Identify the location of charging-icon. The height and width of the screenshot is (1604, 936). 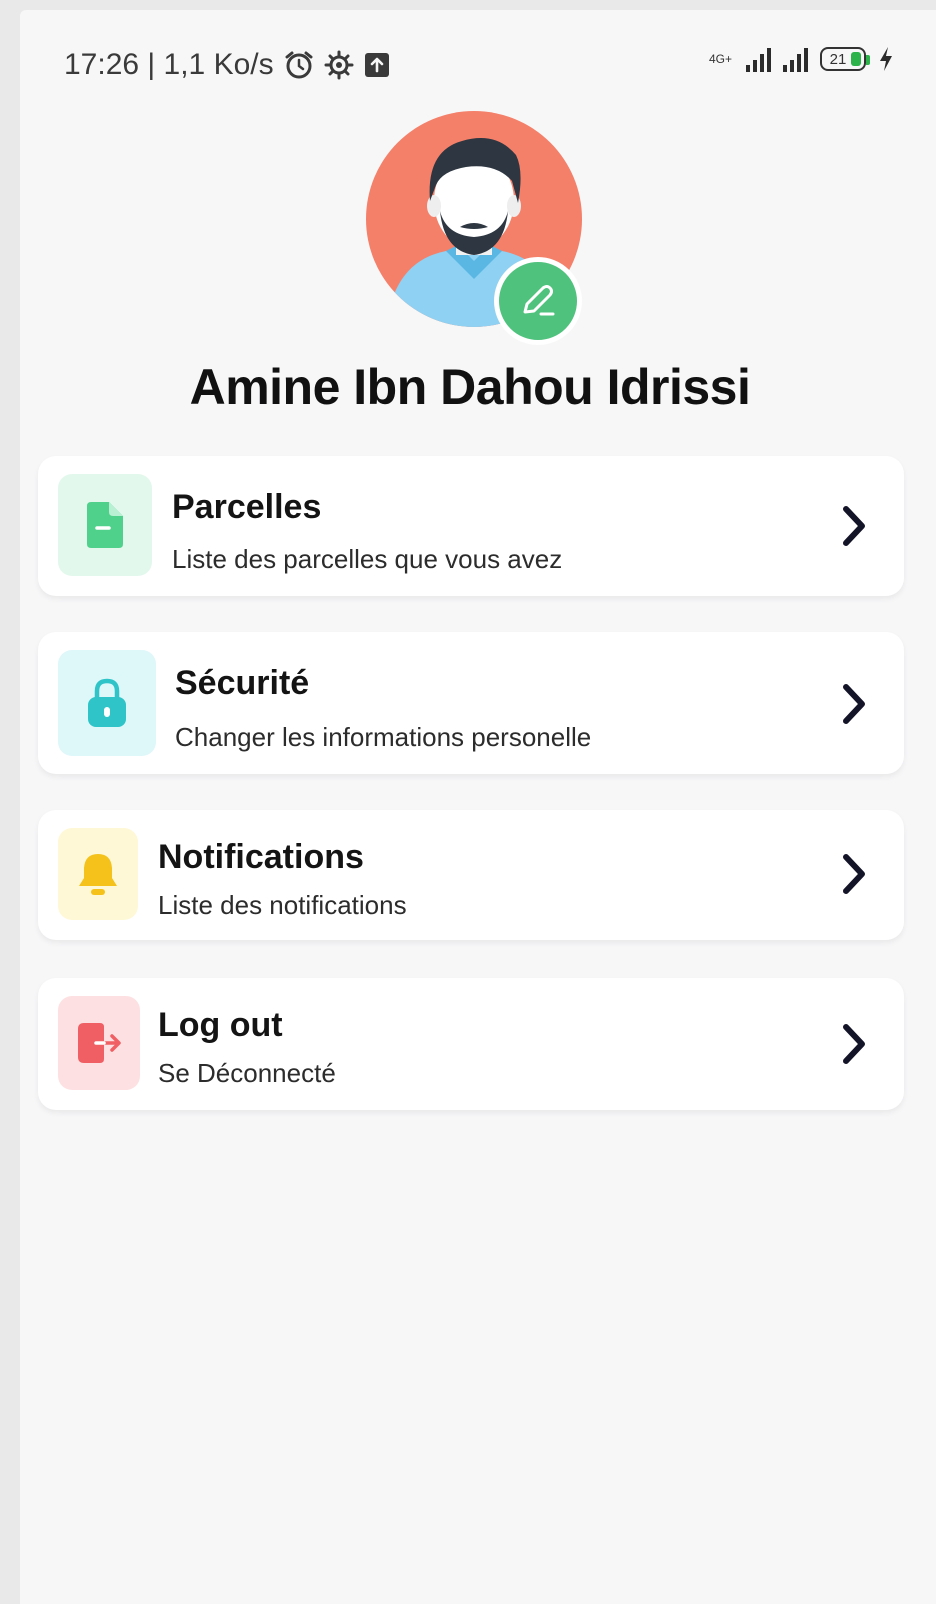
(886, 59).